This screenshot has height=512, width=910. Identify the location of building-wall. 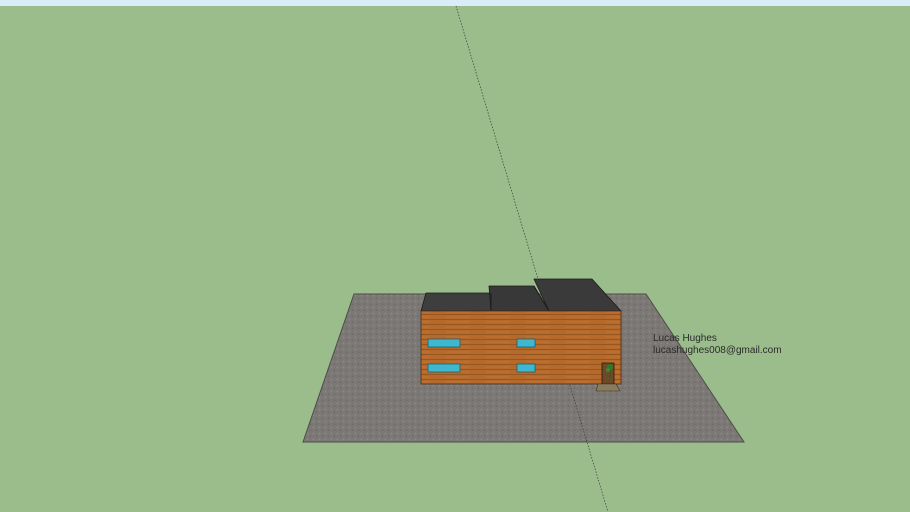
(521, 347).